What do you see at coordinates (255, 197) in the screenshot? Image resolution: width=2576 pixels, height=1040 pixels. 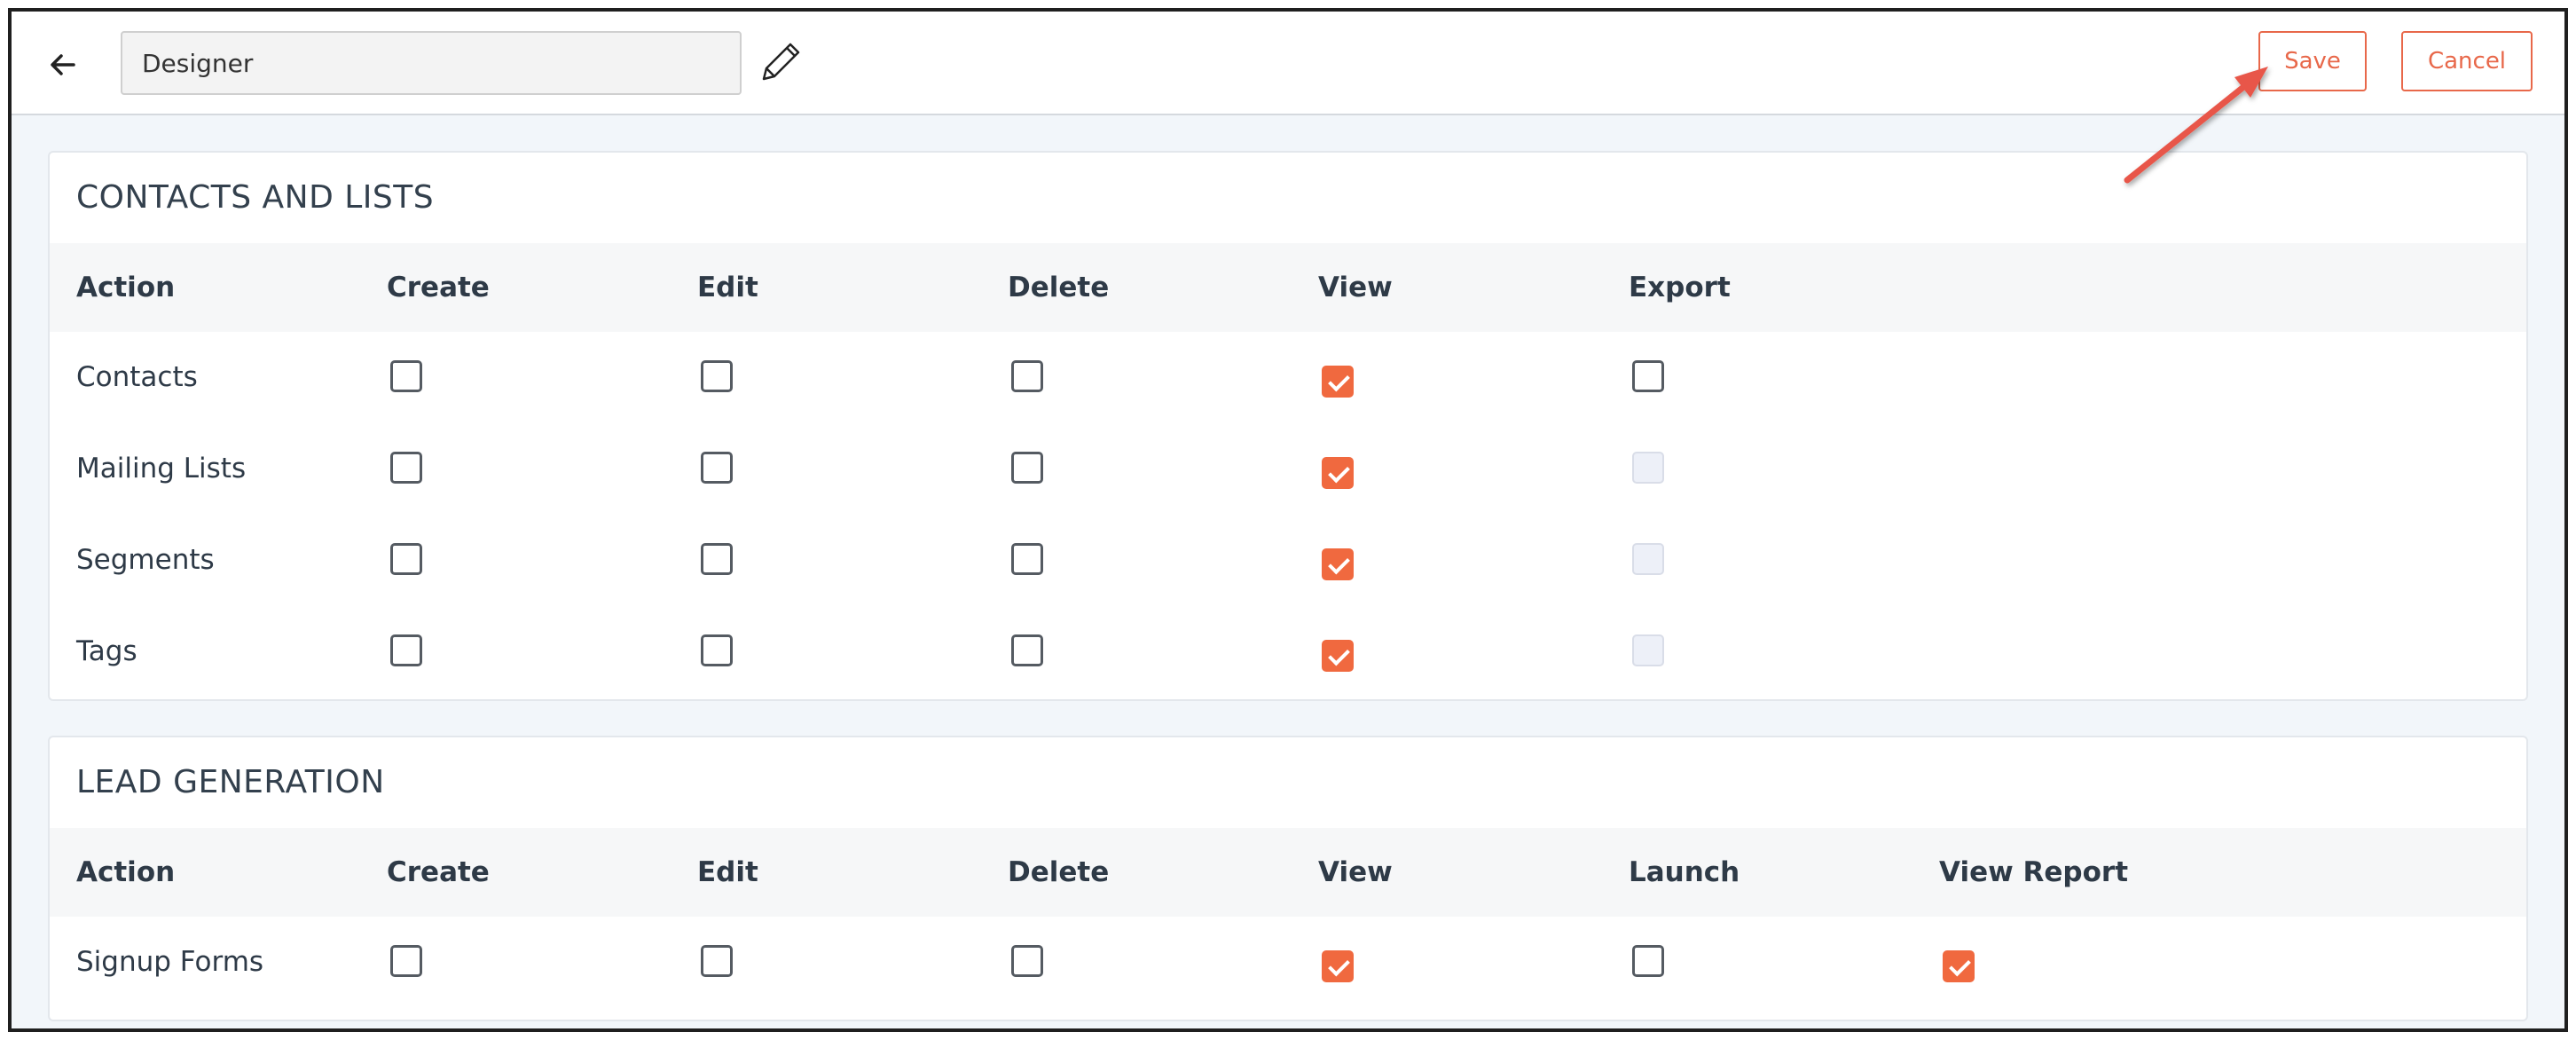 I see `section-title: CONTACTS AND LISTS` at bounding box center [255, 197].